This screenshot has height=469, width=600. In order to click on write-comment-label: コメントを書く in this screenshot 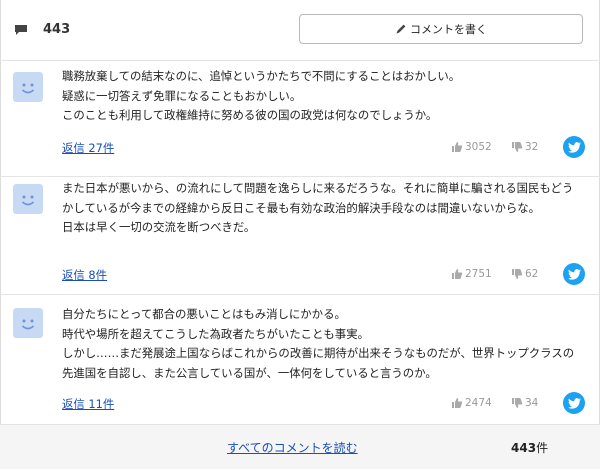, I will do `click(448, 29)`.